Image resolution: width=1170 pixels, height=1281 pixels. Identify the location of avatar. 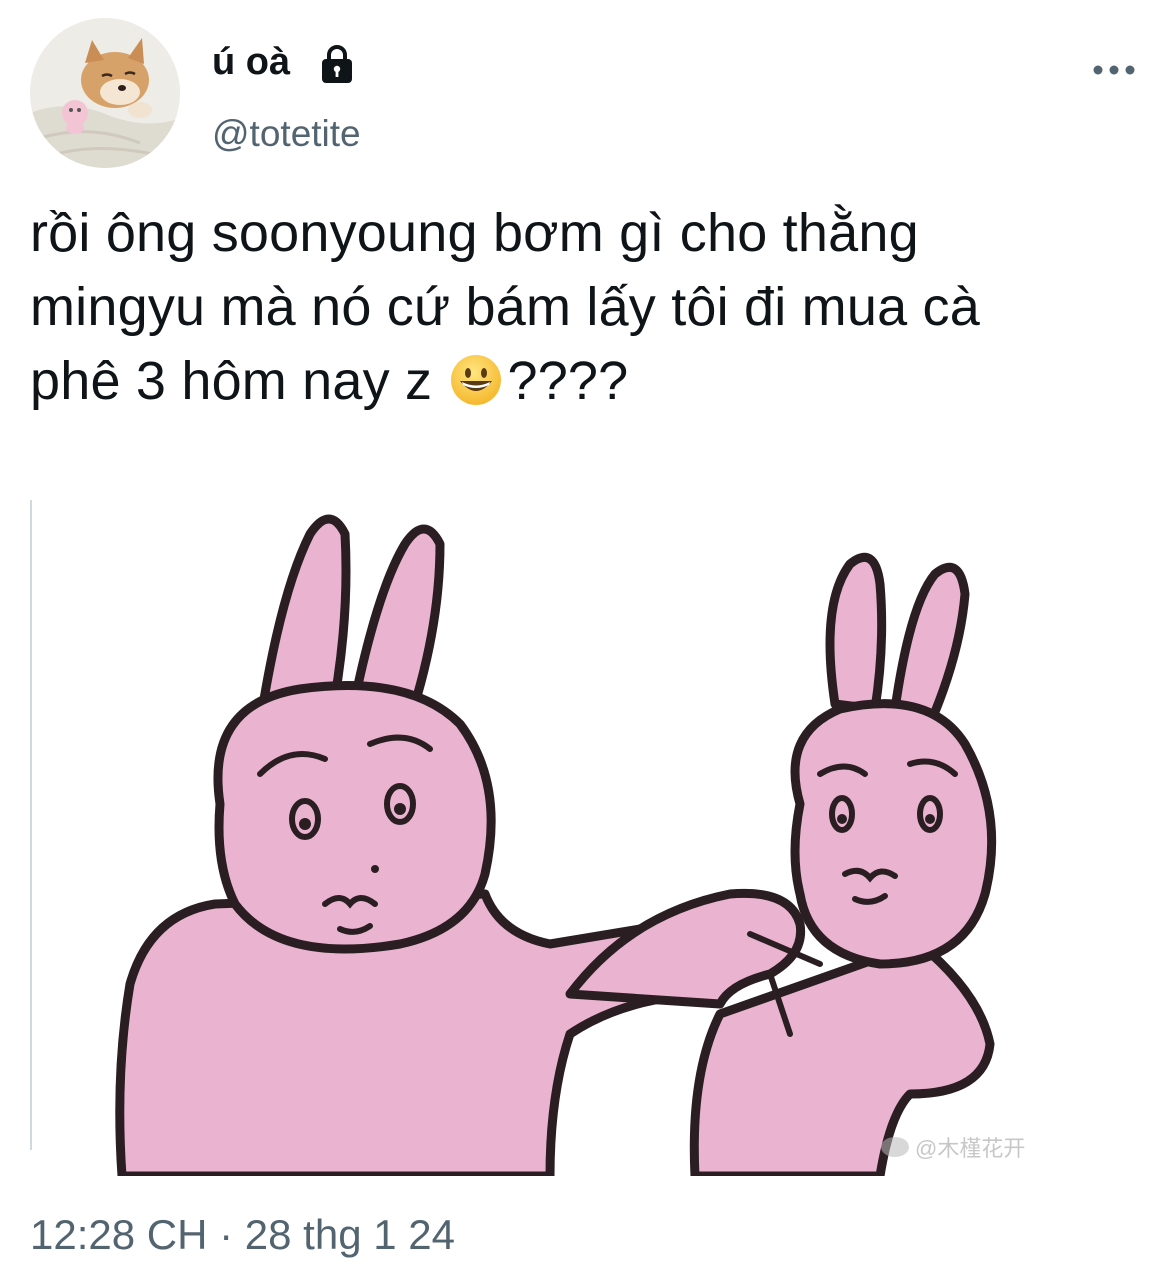
(105, 93).